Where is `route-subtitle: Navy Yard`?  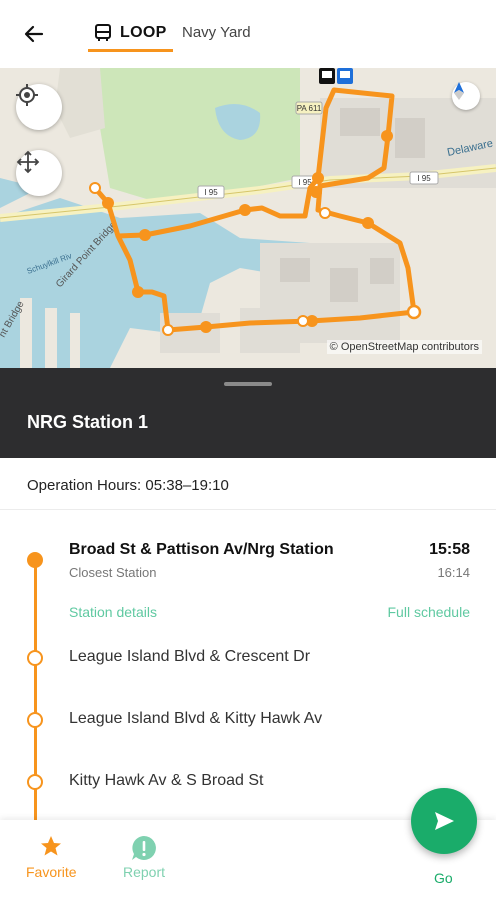 route-subtitle: Navy Yard is located at coordinates (216, 32).